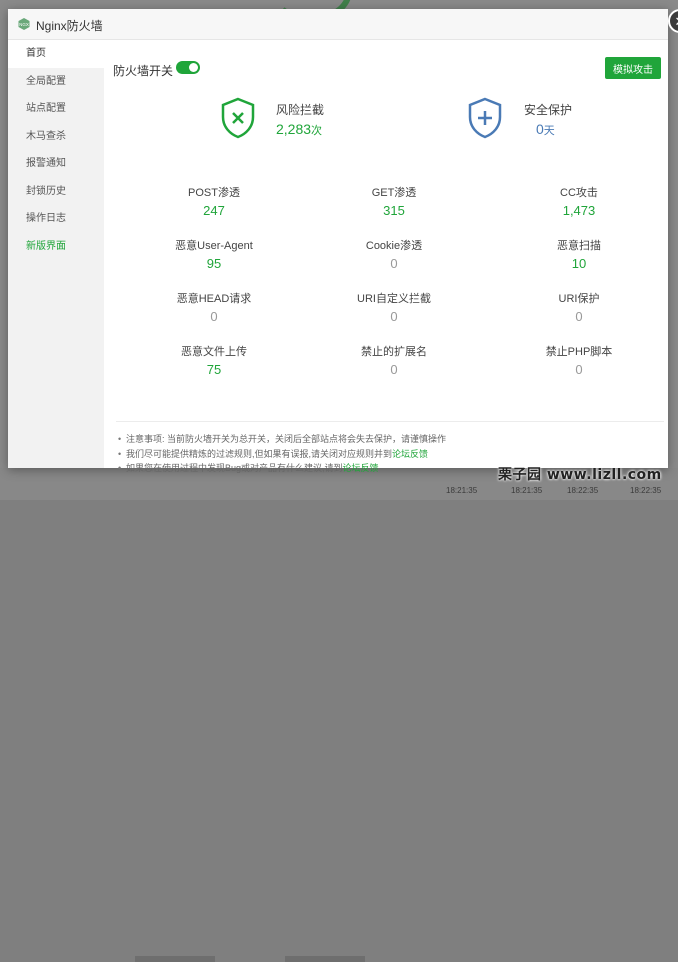 The width and height of the screenshot is (678, 962). Describe the element at coordinates (394, 360) in the screenshot. I see `stat-cell: 禁止的扩展名 0` at that location.